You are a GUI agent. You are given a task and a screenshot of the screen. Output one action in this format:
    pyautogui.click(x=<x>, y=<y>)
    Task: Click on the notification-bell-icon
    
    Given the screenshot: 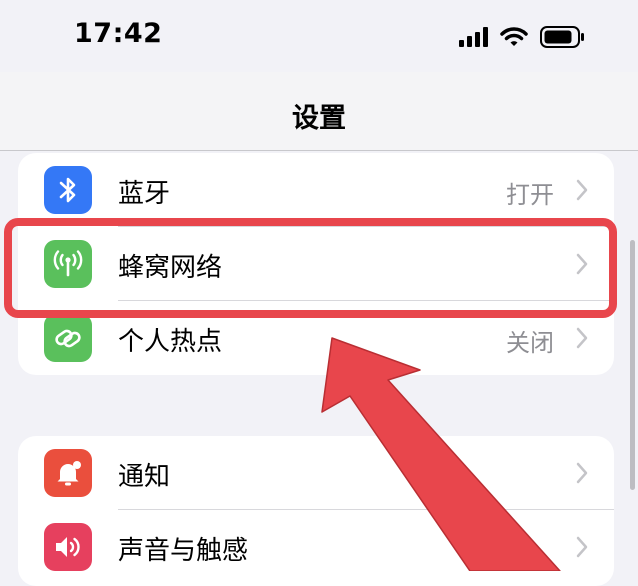 What is the action you would take?
    pyautogui.click(x=68, y=473)
    